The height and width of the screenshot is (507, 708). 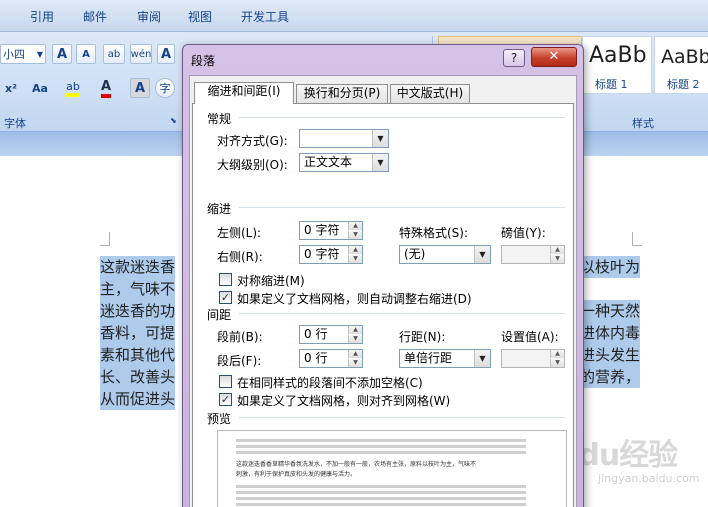 What do you see at coordinates (445, 254) in the screenshot?
I see `special-indent-select: (无) ▼` at bounding box center [445, 254].